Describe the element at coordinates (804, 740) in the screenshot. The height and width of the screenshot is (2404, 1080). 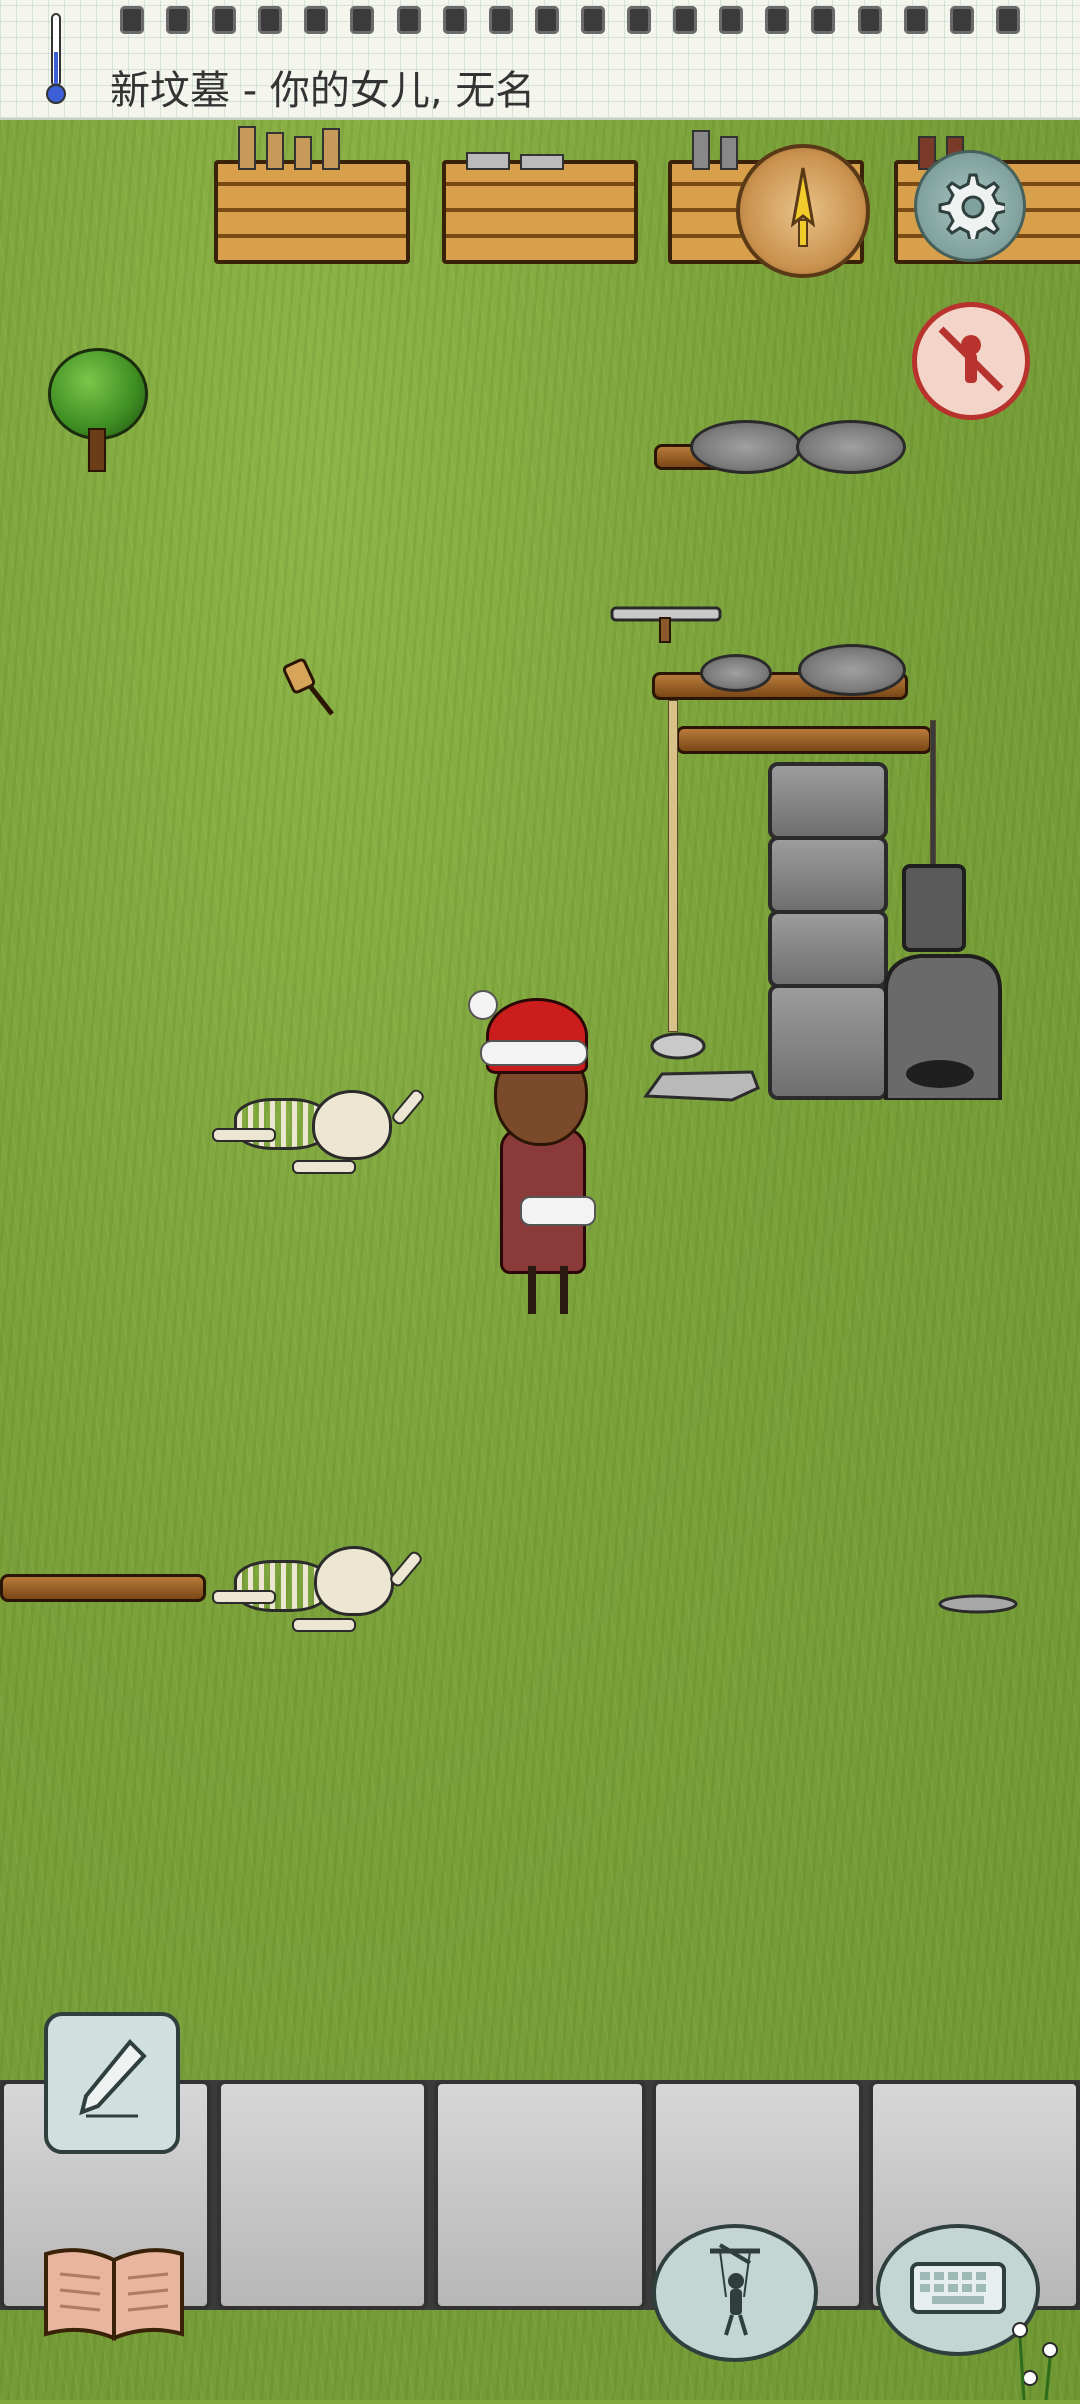
I see `beam` at that location.